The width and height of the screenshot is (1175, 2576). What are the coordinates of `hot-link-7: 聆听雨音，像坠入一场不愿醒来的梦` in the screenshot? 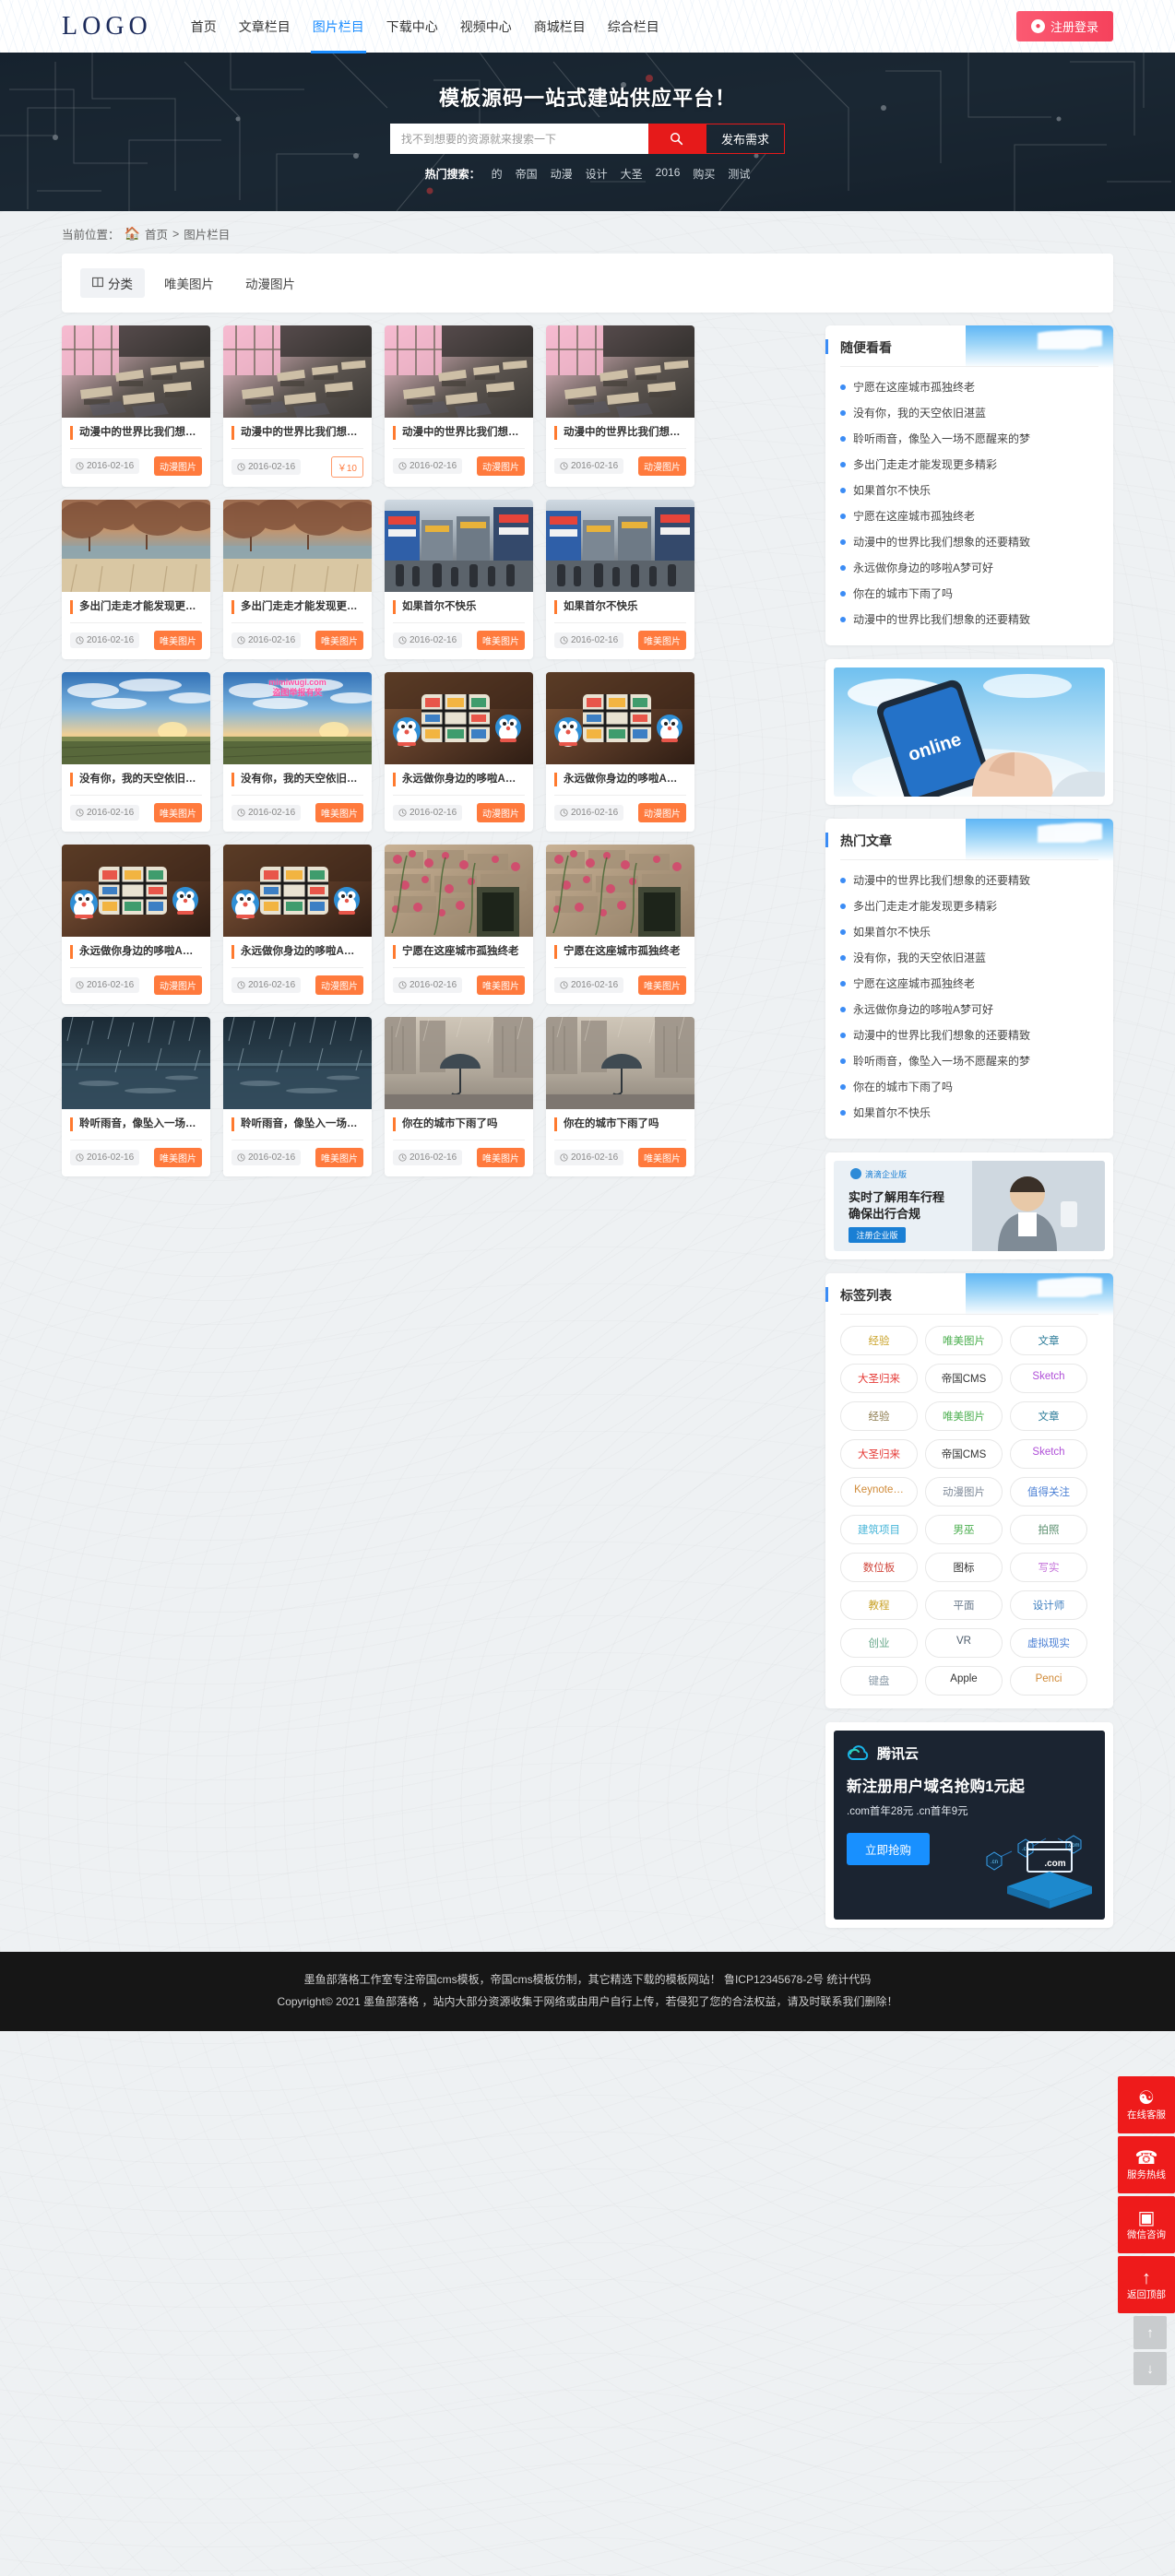 It's located at (941, 1061).